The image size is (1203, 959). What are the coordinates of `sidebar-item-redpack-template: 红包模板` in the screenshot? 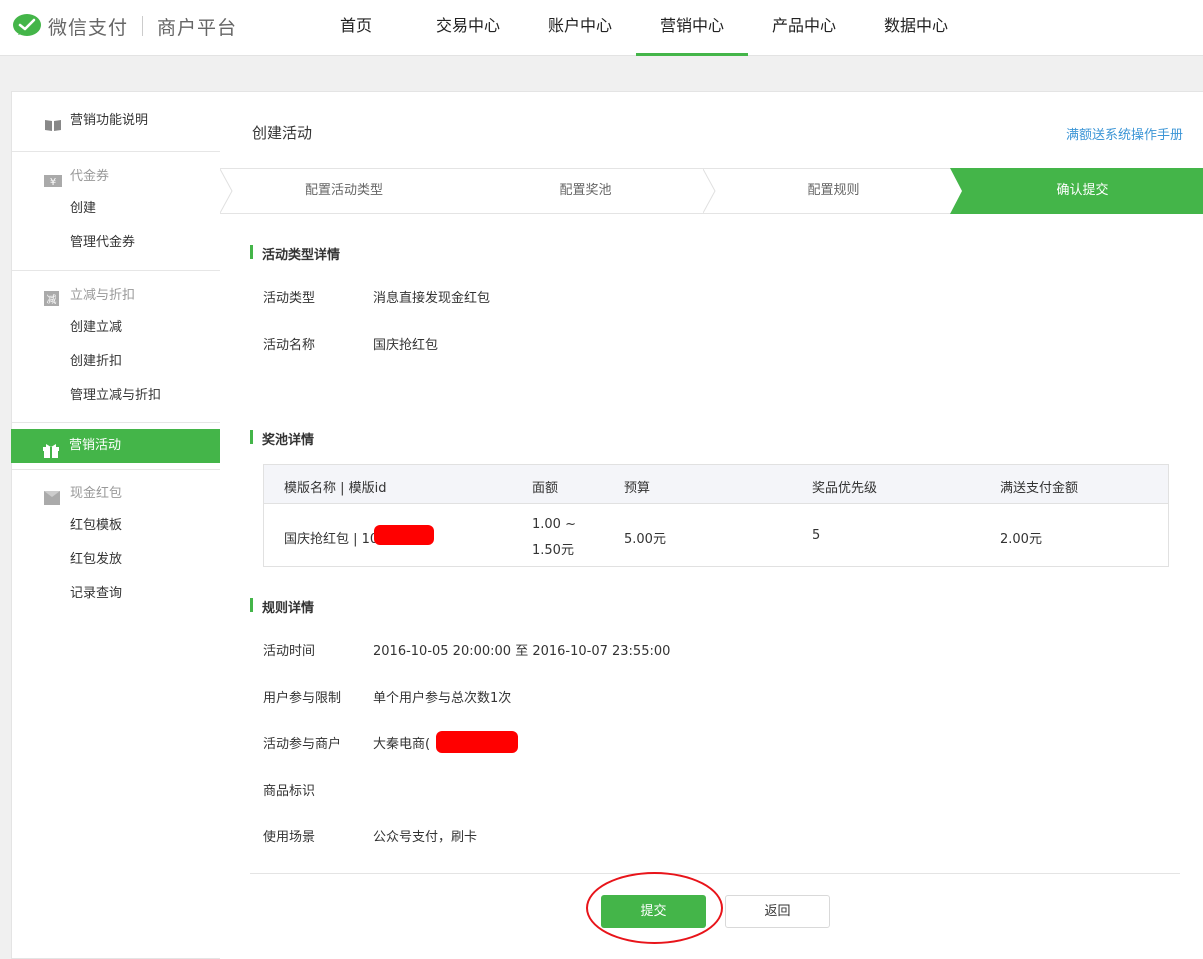 It's located at (116, 526).